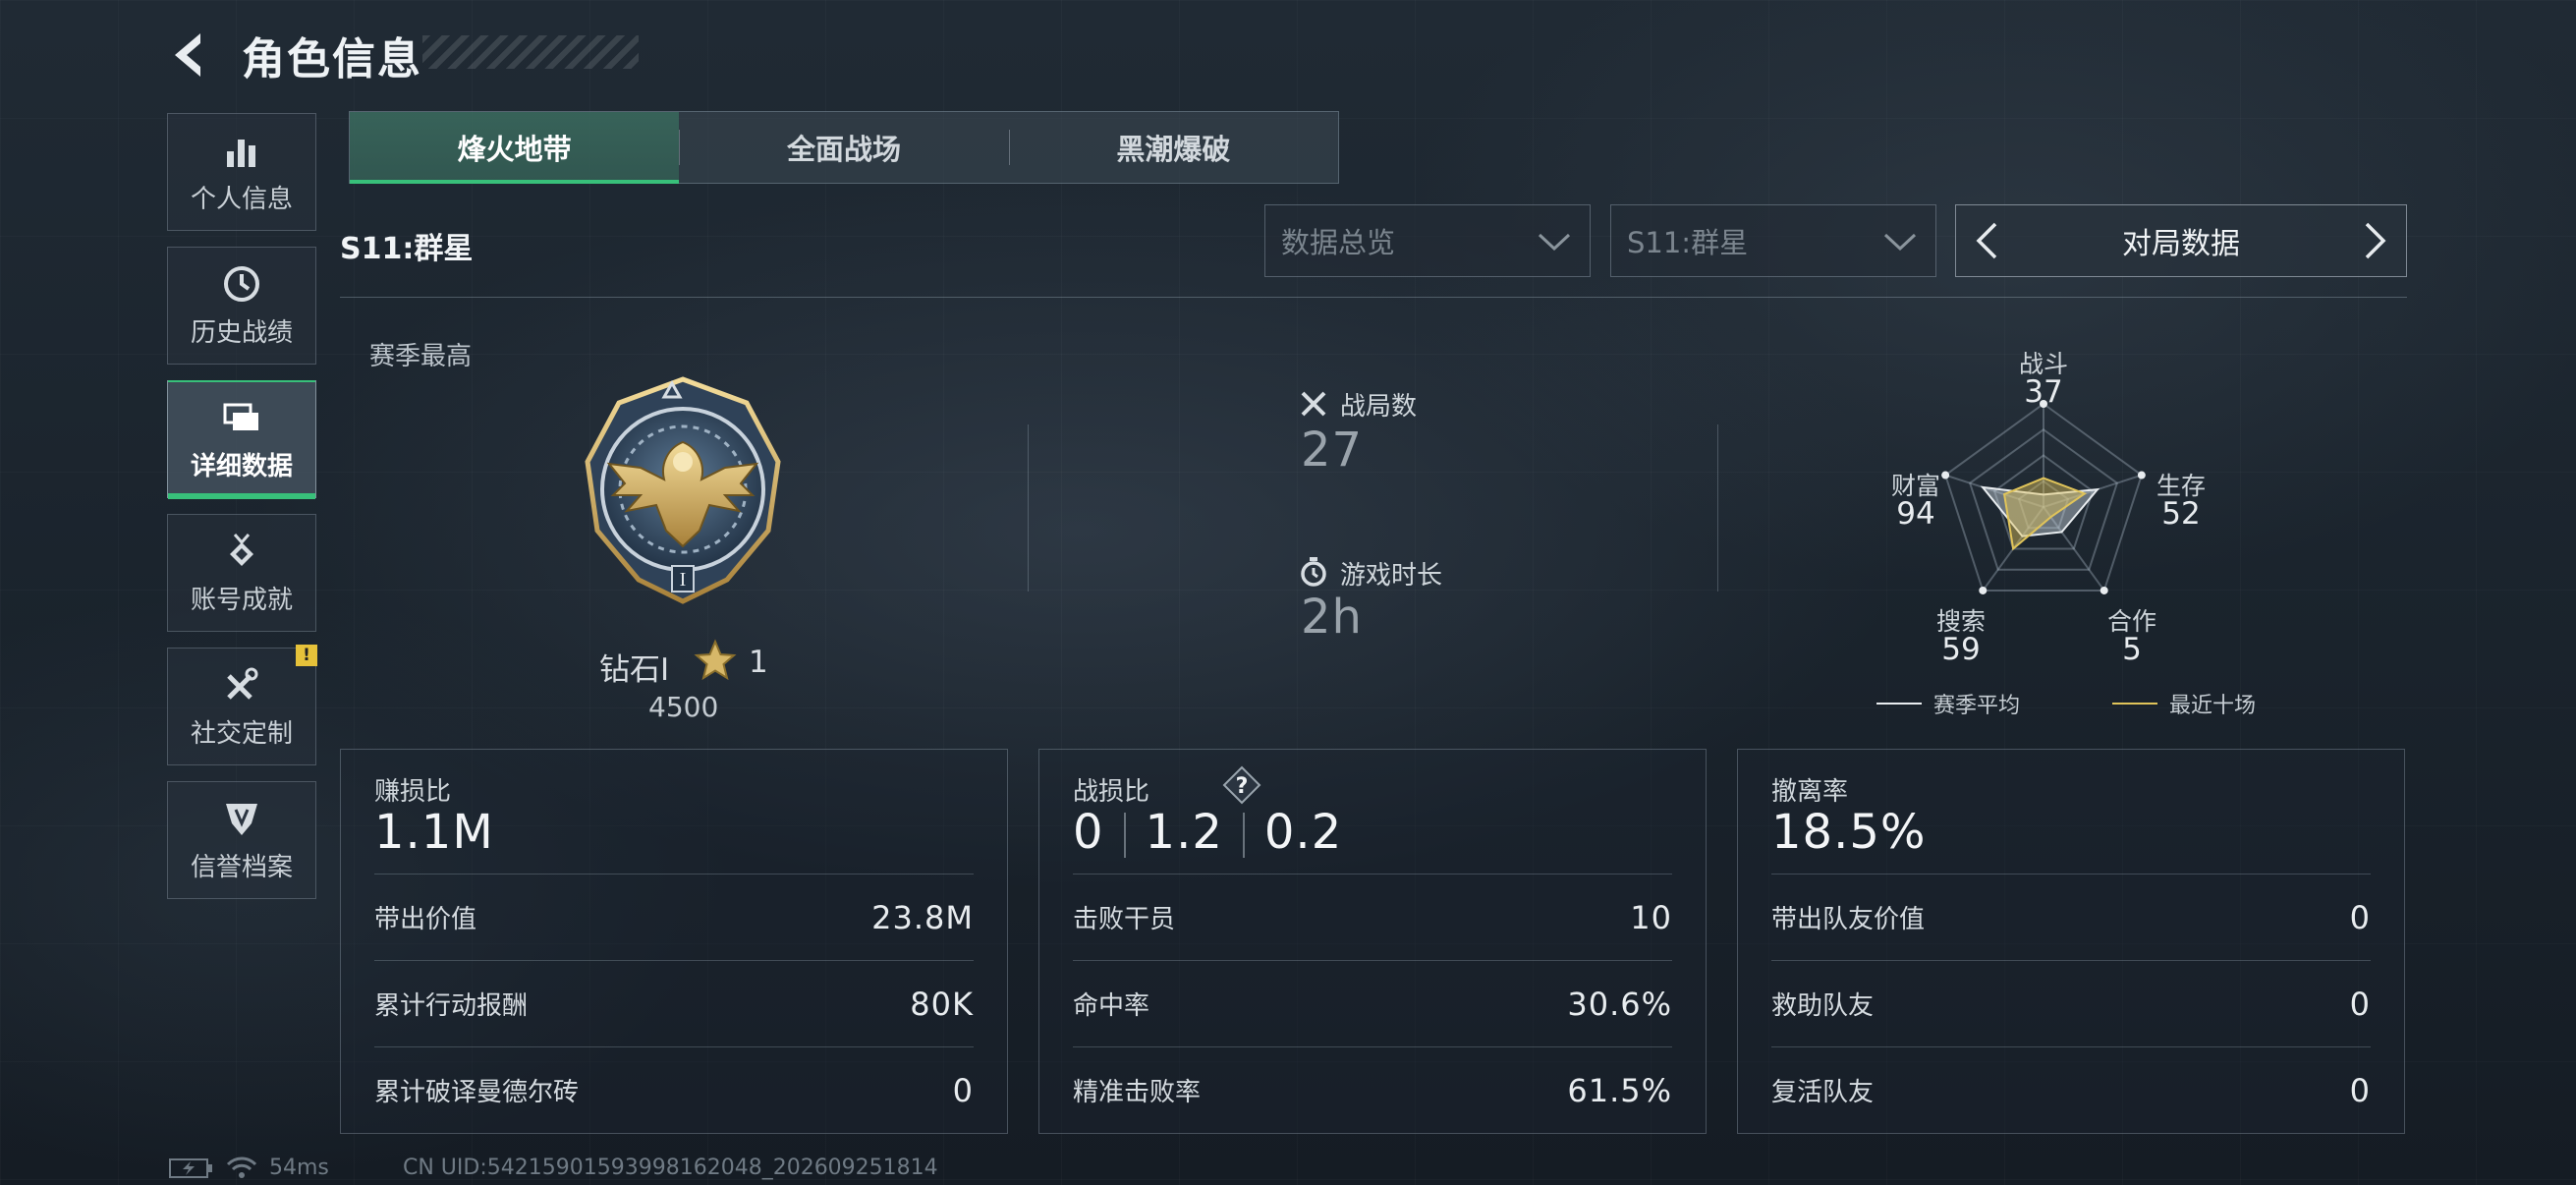  I want to click on sidebar-item-achievements: 账号成就, so click(241, 573).